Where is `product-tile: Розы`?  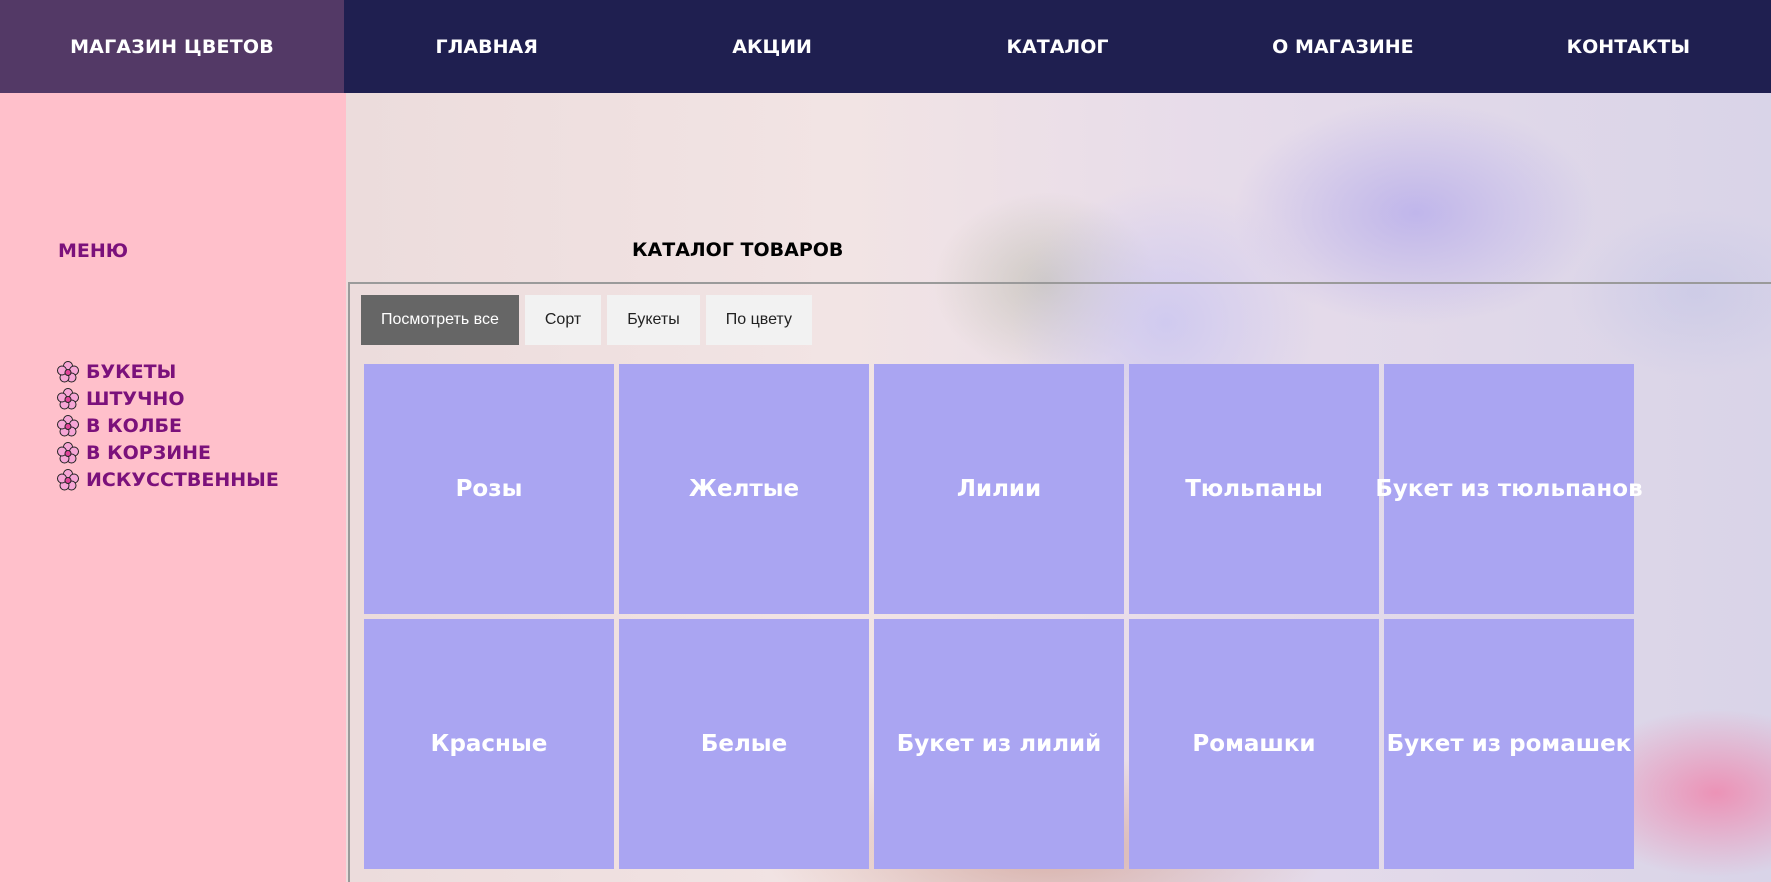
product-tile: Розы is located at coordinates (489, 489).